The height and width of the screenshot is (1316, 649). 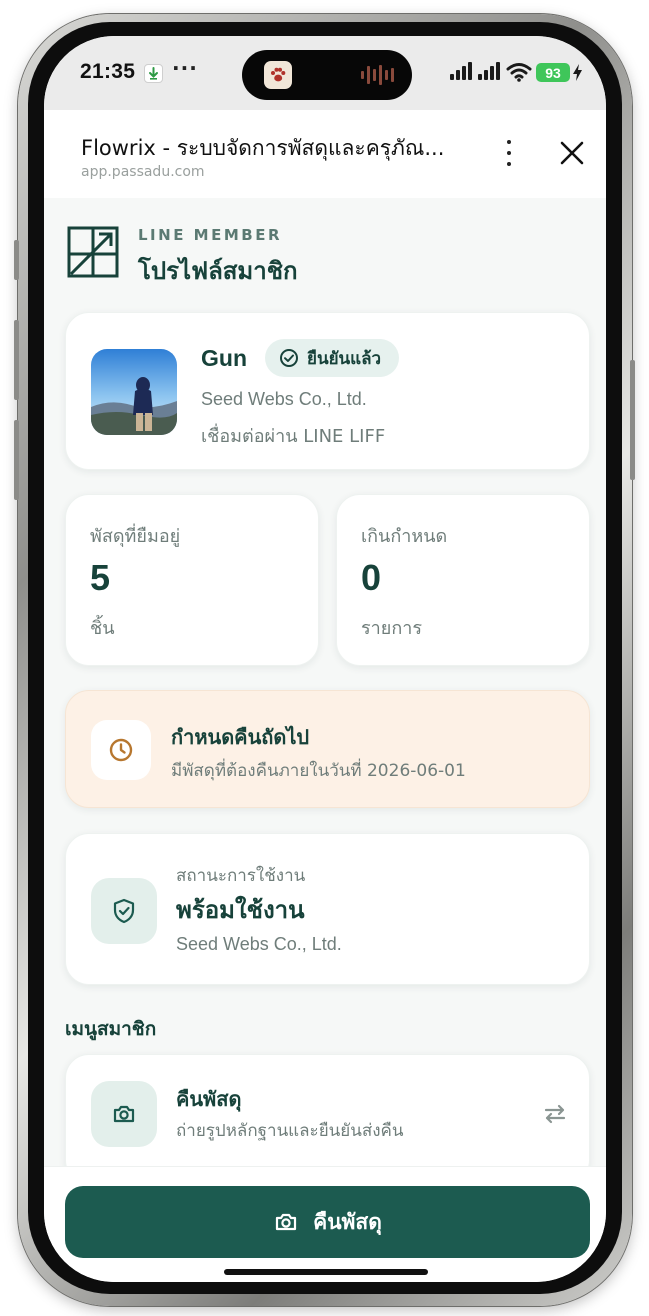 I want to click on shield-icon-wrap, so click(x=124, y=911).